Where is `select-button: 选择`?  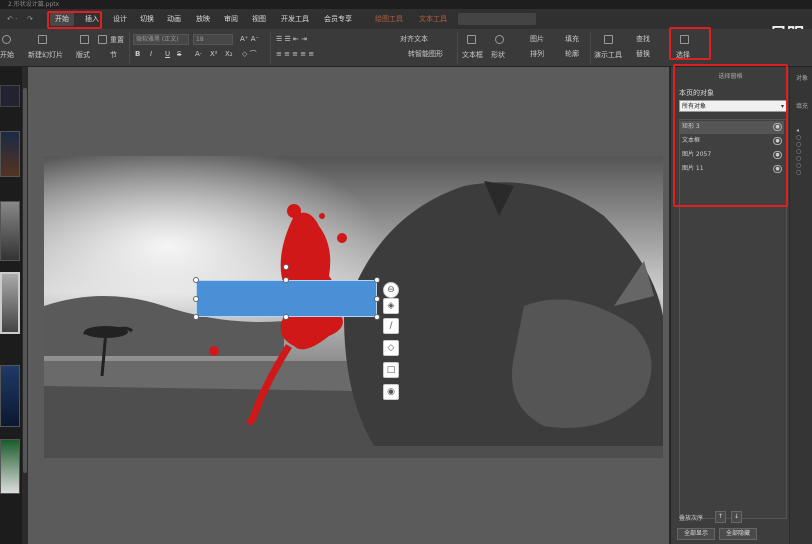
select-button: 选择 is located at coordinates (683, 55).